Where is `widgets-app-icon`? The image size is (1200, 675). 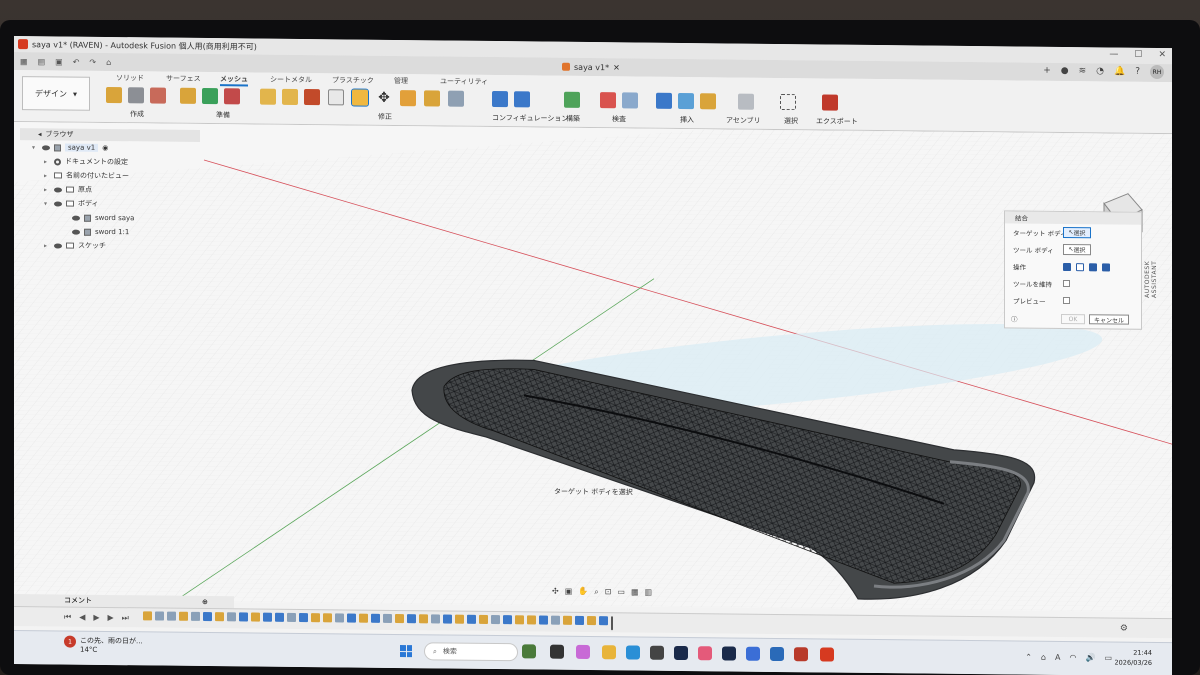
widgets-app-icon is located at coordinates (529, 651).